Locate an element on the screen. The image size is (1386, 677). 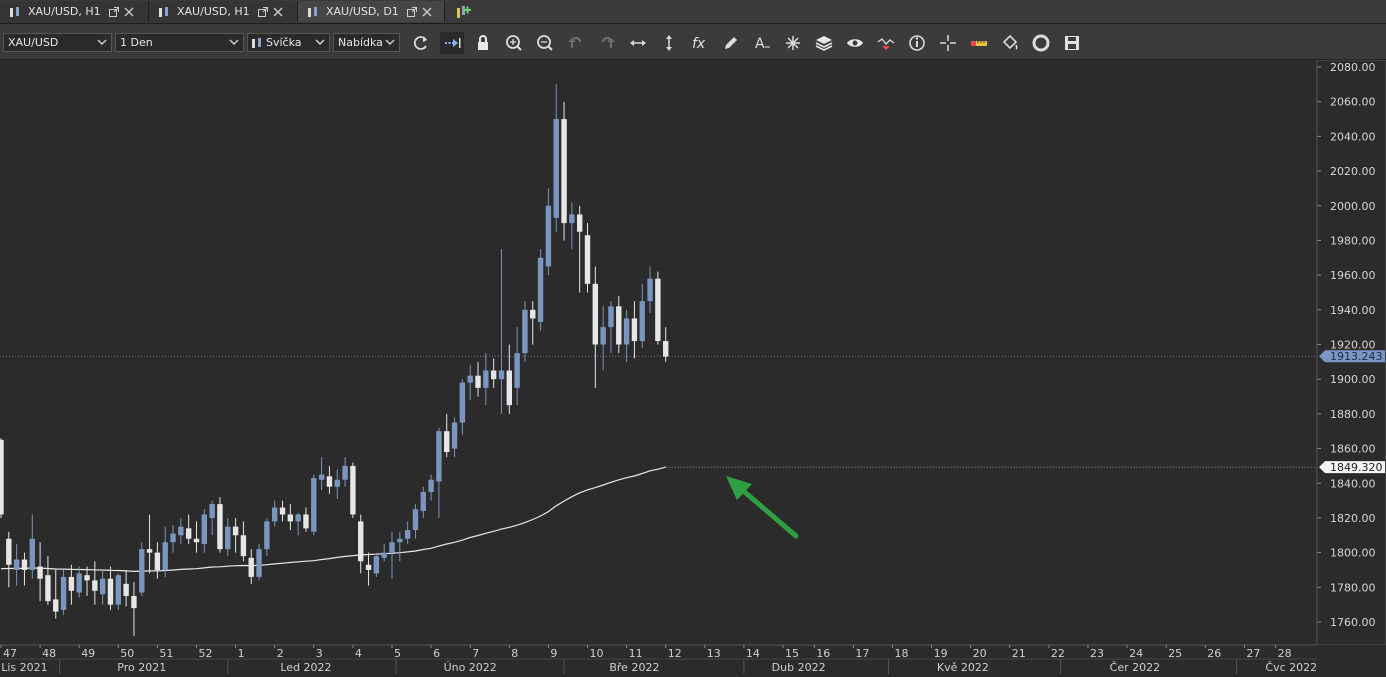
undo-button is located at coordinates (576, 43).